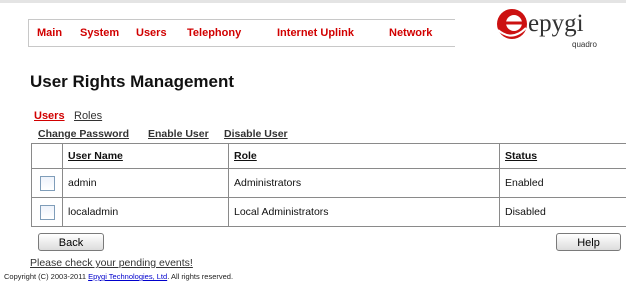 This screenshot has width=626, height=294. What do you see at coordinates (214, 33) in the screenshot?
I see `nav-telephony: Telephony` at bounding box center [214, 33].